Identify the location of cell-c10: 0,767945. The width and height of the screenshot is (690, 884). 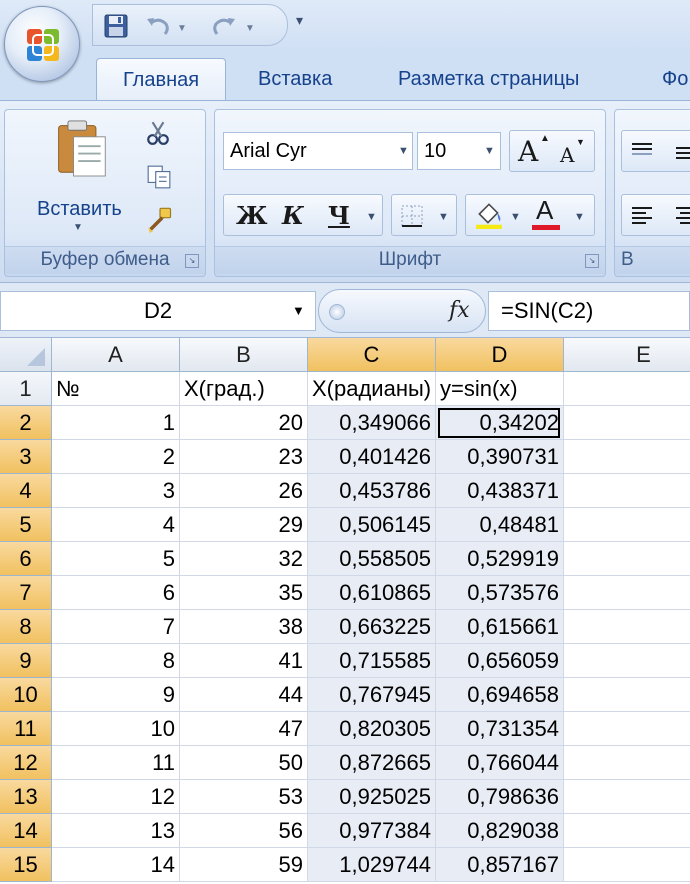
(372, 695).